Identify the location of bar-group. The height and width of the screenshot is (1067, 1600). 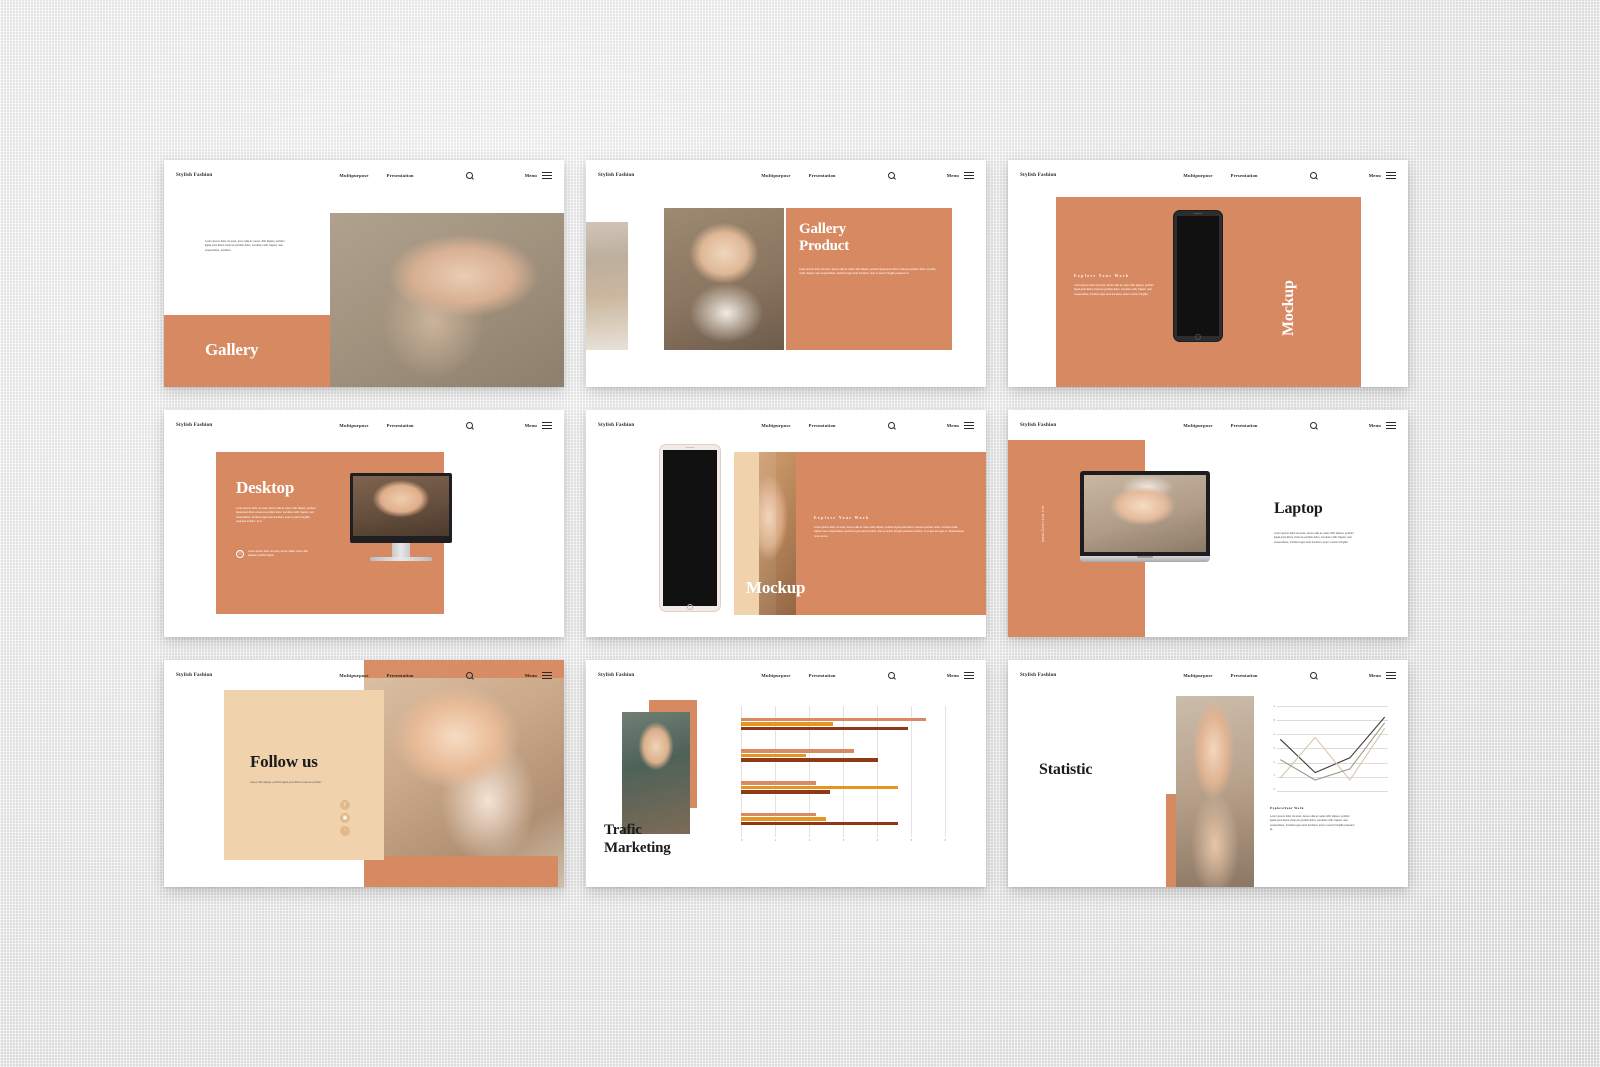
(843, 724).